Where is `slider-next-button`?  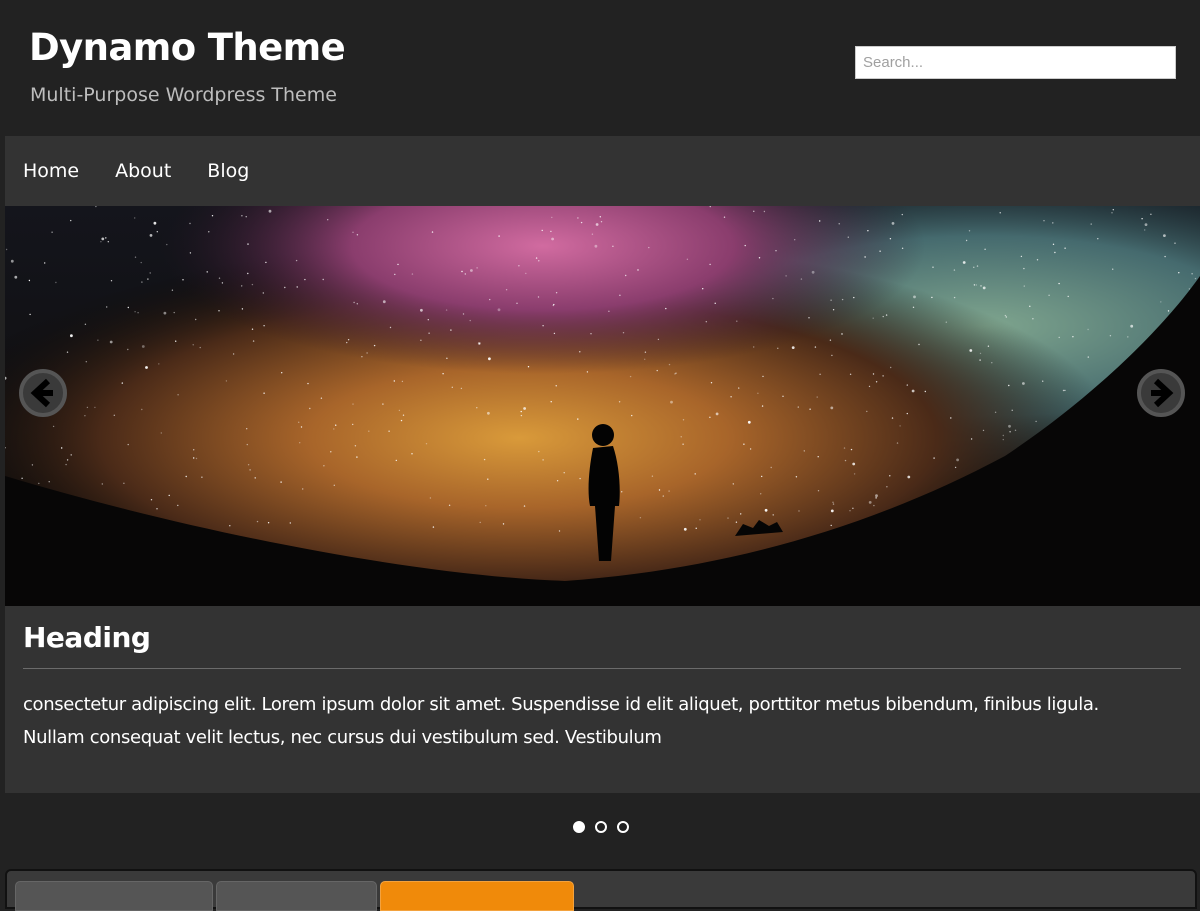
slider-next-button is located at coordinates (1161, 393).